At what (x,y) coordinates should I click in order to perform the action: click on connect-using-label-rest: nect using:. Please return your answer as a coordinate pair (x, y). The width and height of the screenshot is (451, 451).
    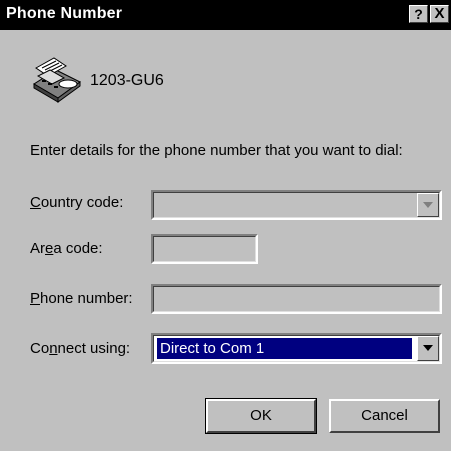
    Looking at the image, I should click on (94, 348).